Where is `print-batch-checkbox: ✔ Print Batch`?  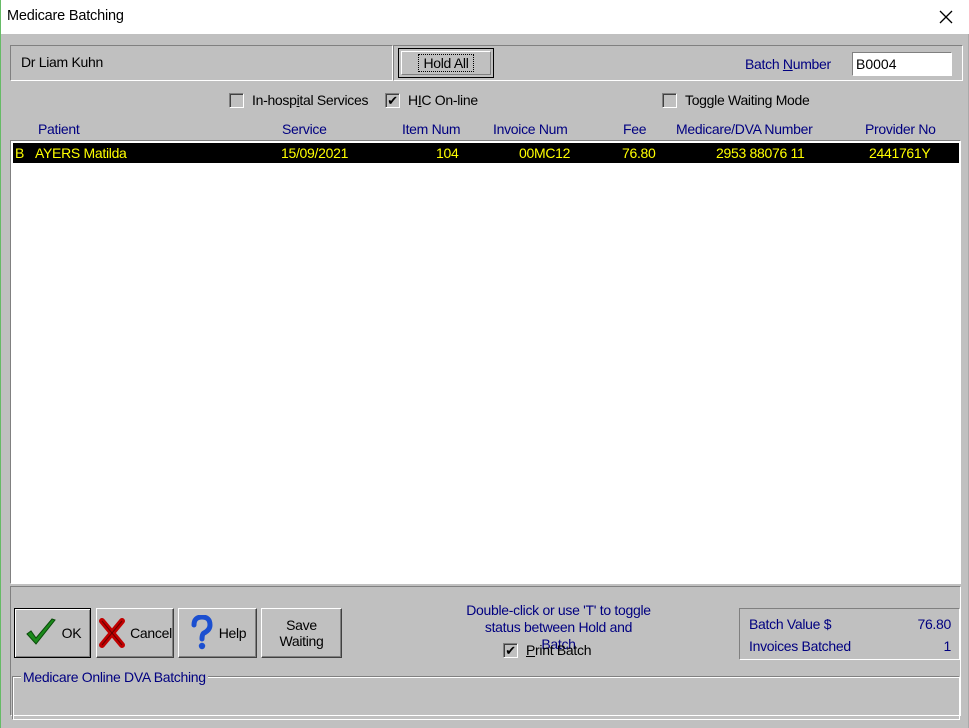 print-batch-checkbox: ✔ Print Batch is located at coordinates (547, 650).